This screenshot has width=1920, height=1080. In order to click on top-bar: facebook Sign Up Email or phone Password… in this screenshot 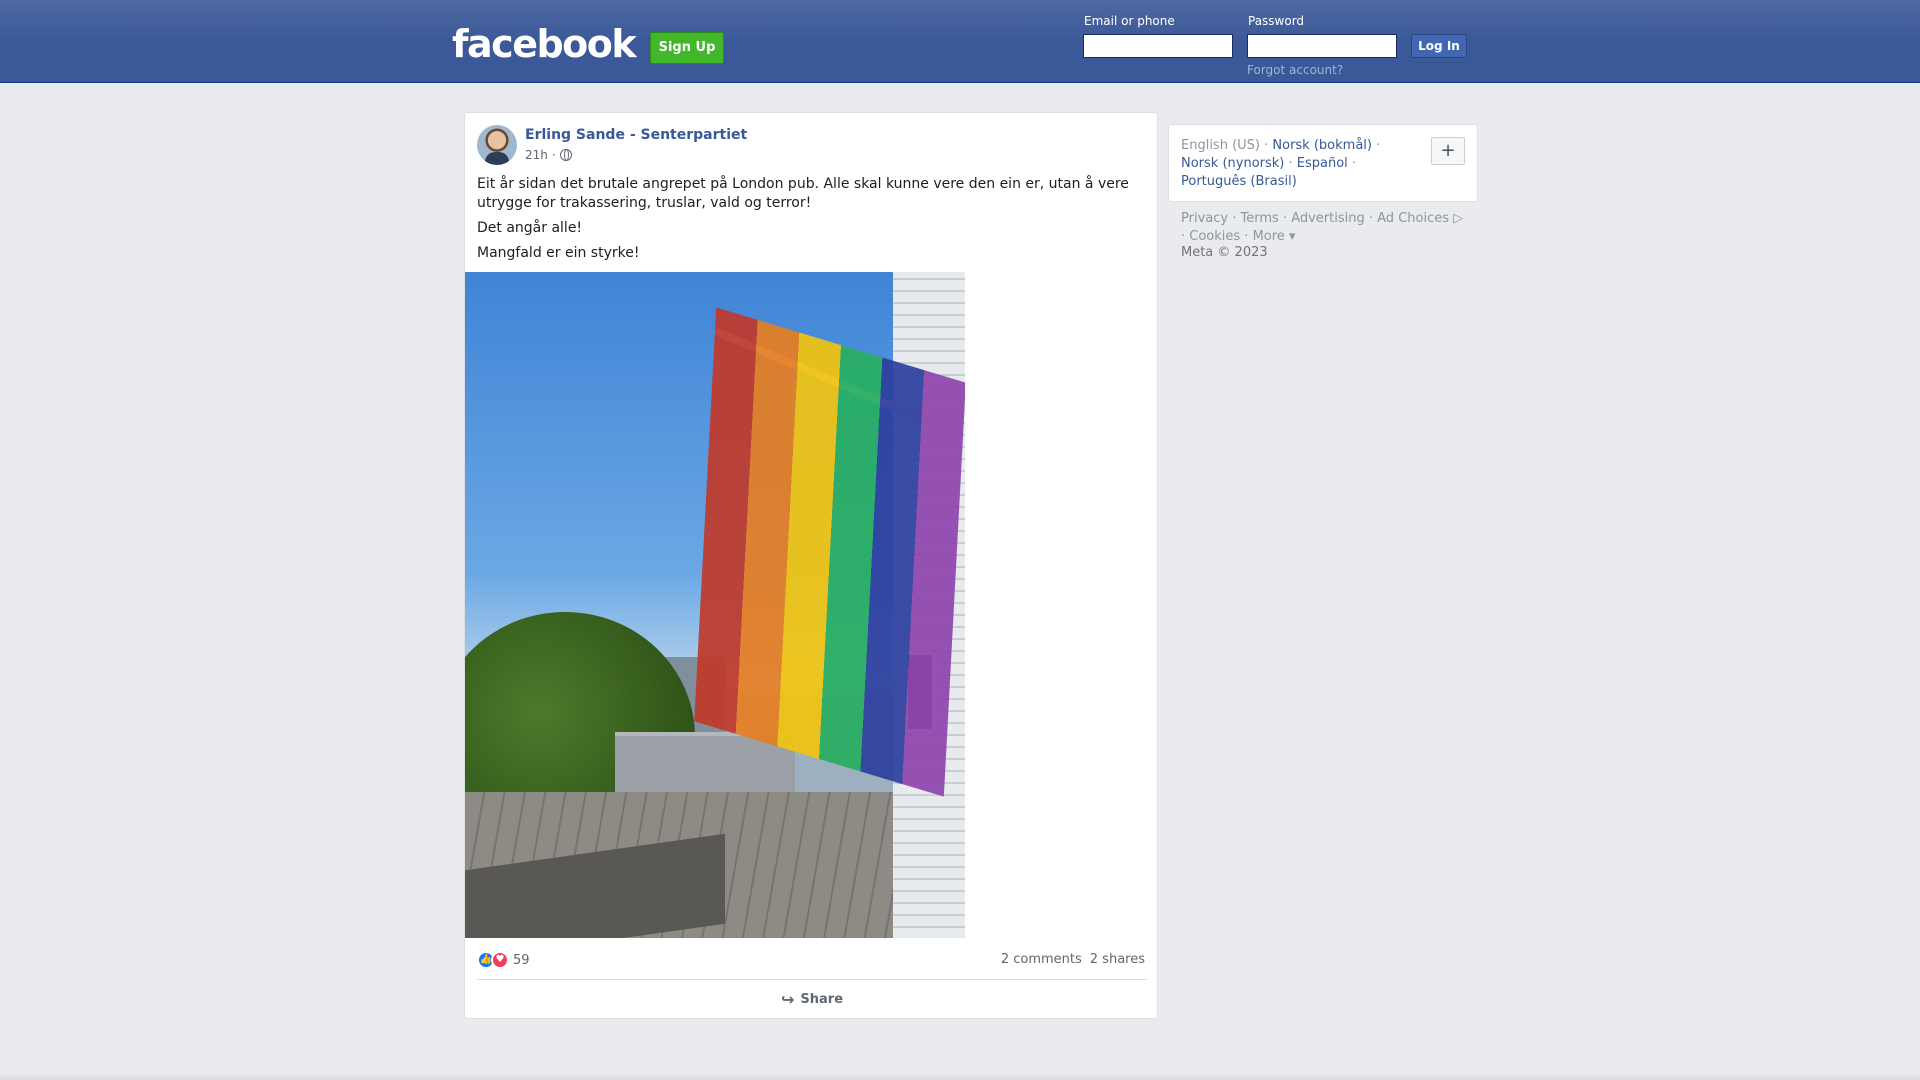, I will do `click(960, 41)`.